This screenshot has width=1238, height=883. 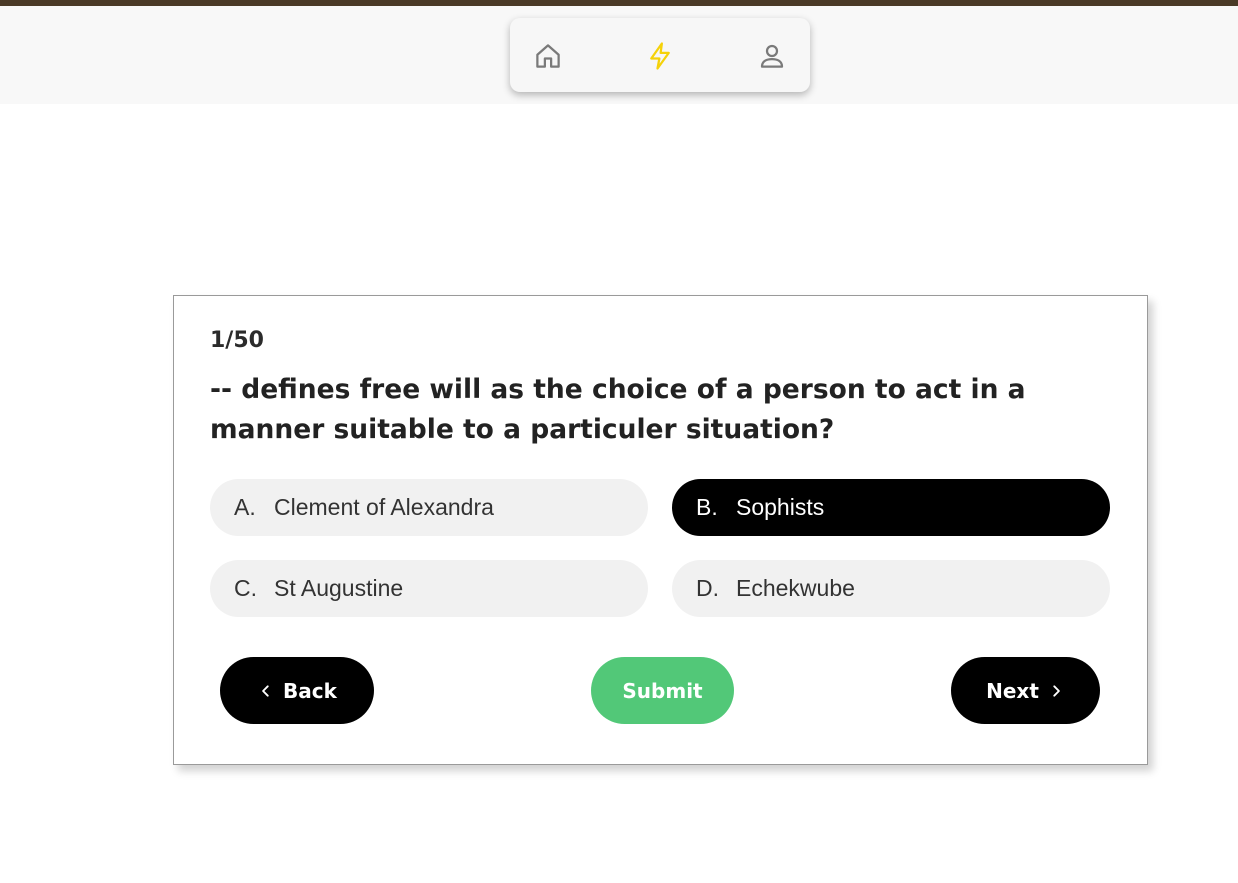 I want to click on option-a: A. Clement of Alexandra, so click(x=429, y=507).